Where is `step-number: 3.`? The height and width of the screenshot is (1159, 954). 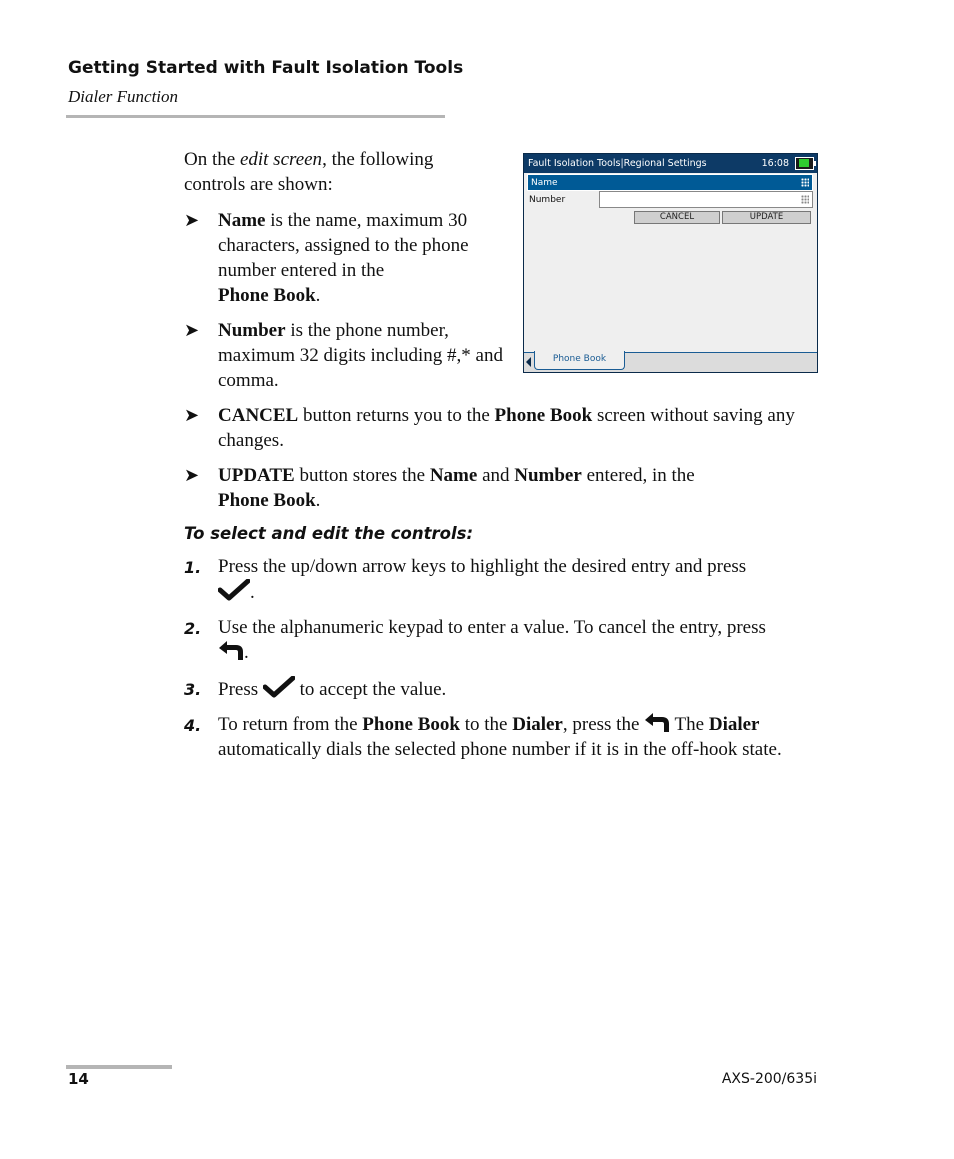 step-number: 3. is located at coordinates (193, 689).